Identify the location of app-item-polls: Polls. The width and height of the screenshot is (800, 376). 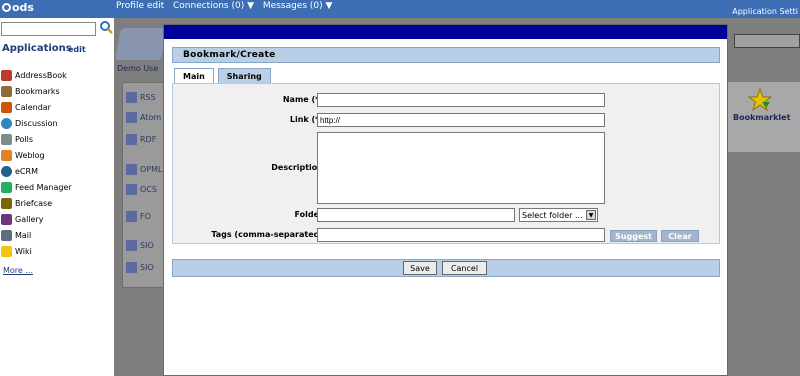
(36, 139).